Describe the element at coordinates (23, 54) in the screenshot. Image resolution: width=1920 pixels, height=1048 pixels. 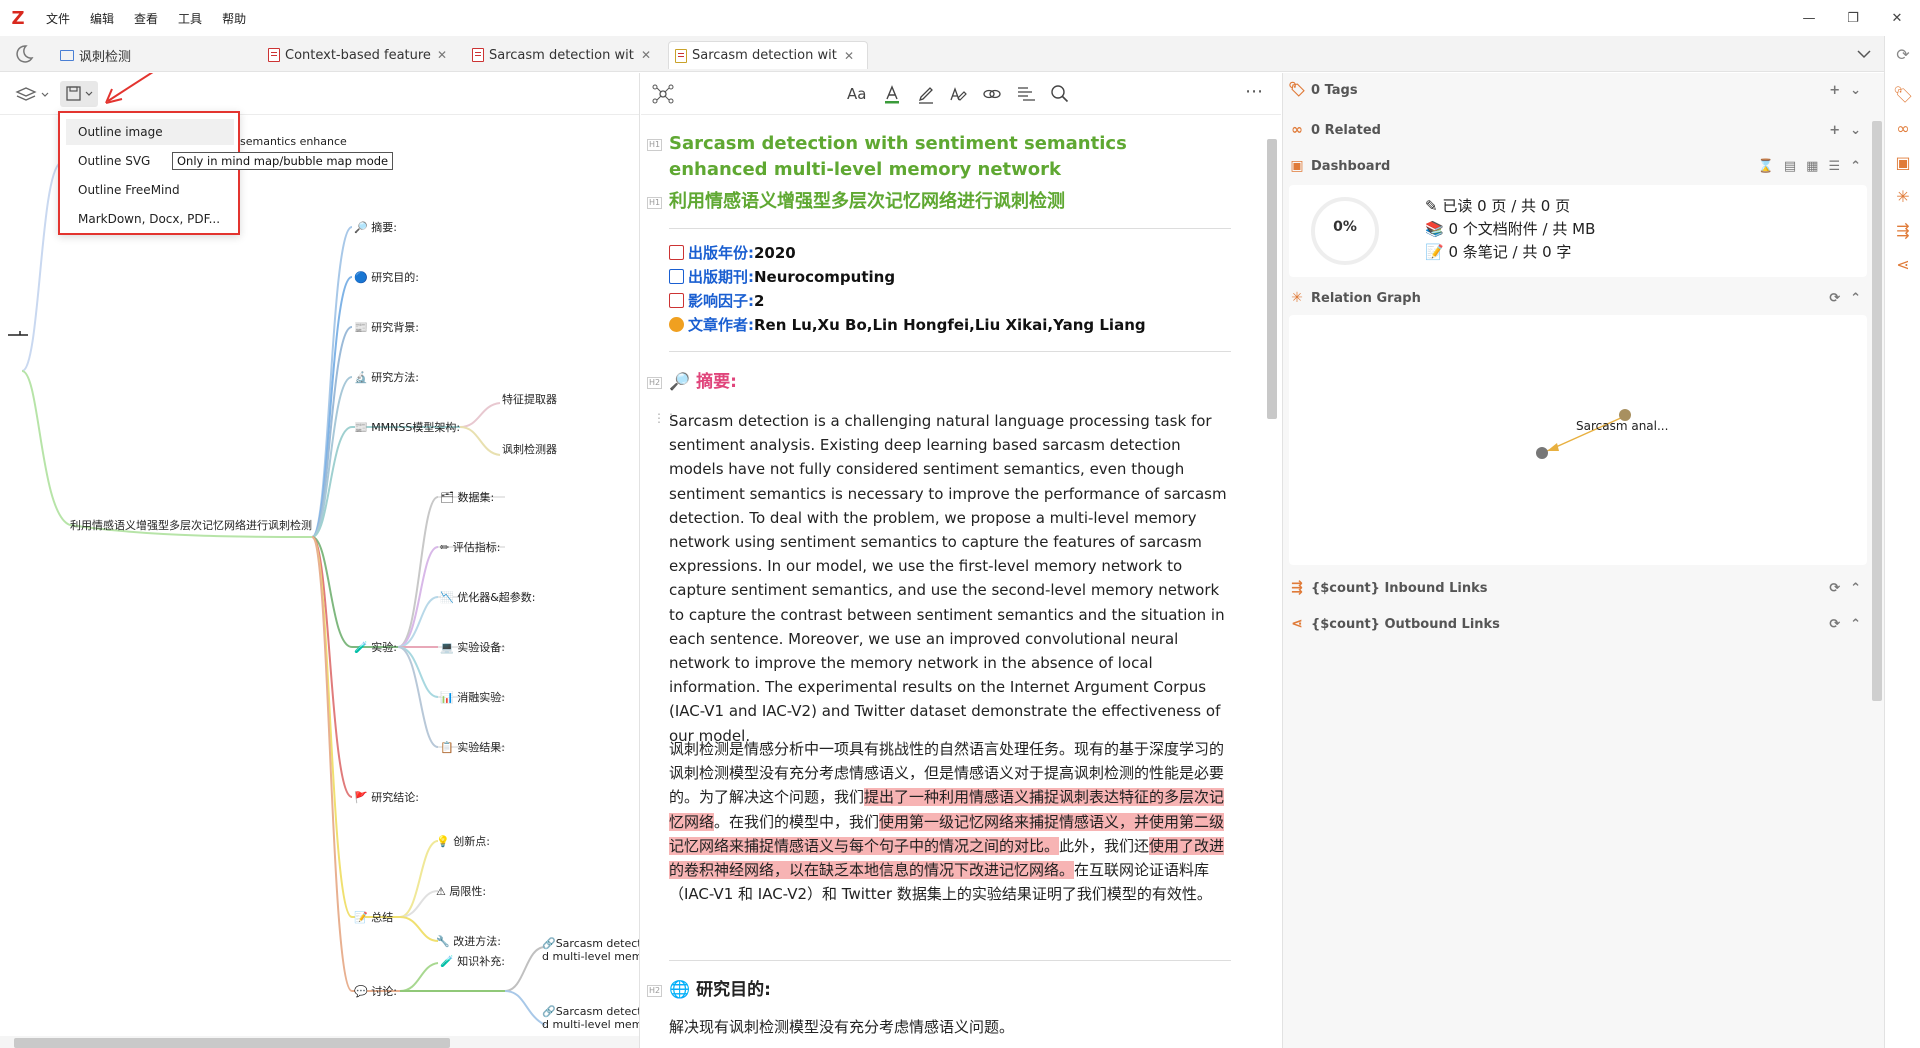
I see `moon-icon` at that location.